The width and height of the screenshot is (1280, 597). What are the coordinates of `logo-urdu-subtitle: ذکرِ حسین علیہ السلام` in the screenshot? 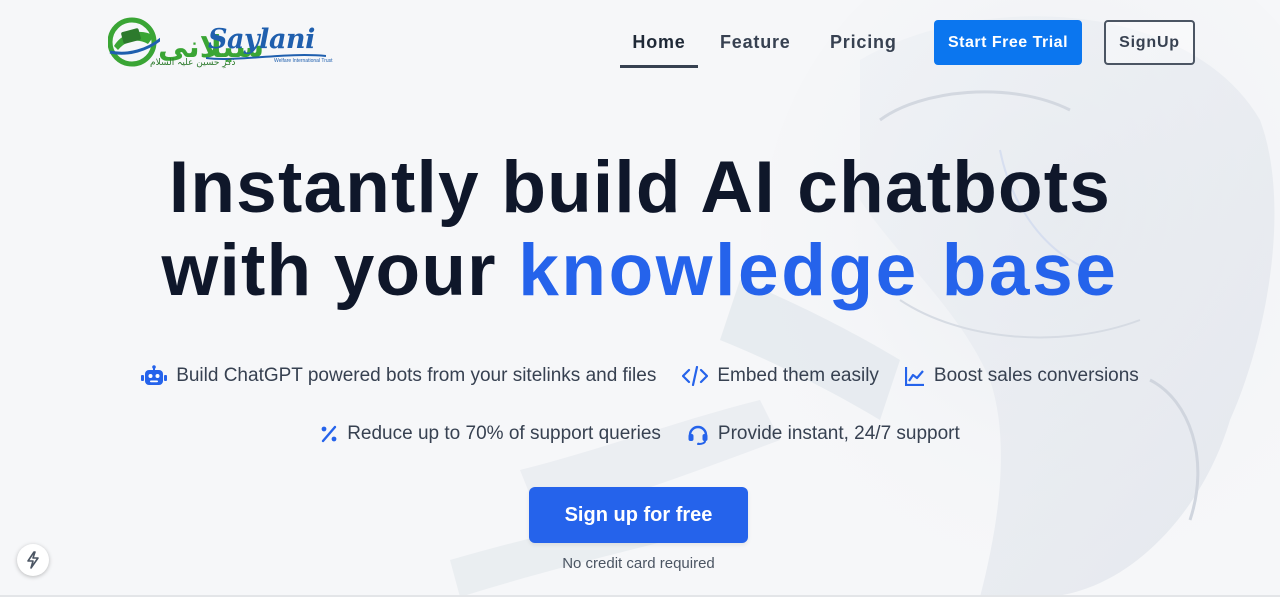 It's located at (193, 63).